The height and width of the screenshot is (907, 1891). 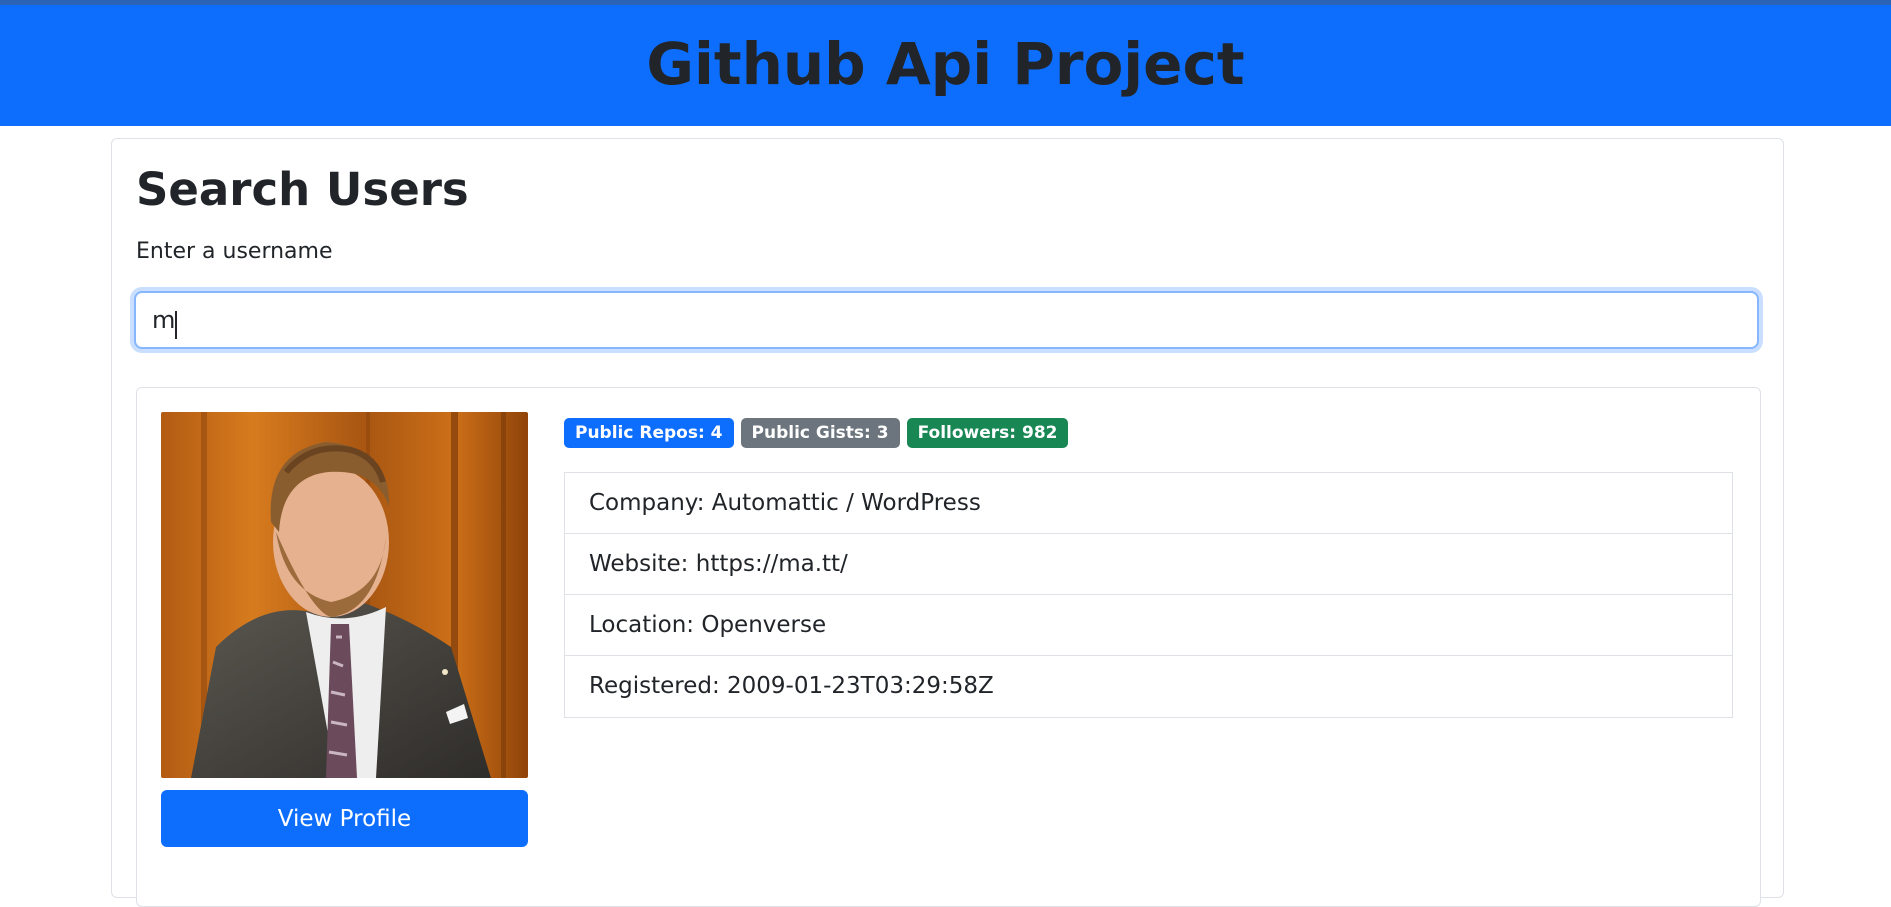 I want to click on public-repos-badge: Public Repos: 4, so click(x=649, y=433).